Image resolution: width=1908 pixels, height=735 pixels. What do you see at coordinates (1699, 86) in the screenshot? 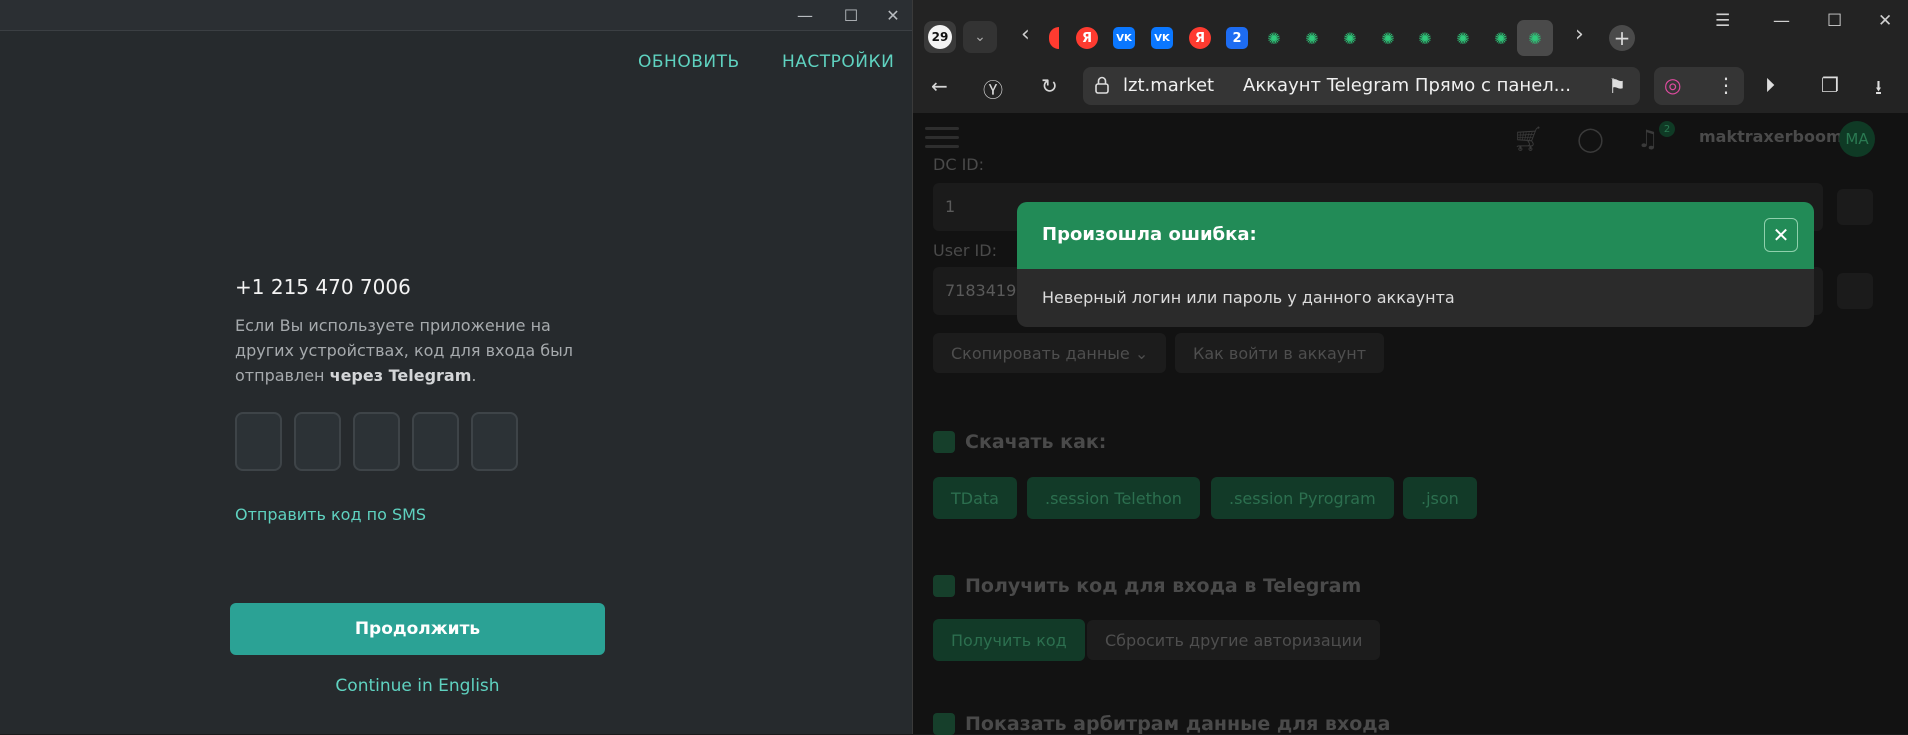
I see `extensions-group: ◎ ⋮` at bounding box center [1699, 86].